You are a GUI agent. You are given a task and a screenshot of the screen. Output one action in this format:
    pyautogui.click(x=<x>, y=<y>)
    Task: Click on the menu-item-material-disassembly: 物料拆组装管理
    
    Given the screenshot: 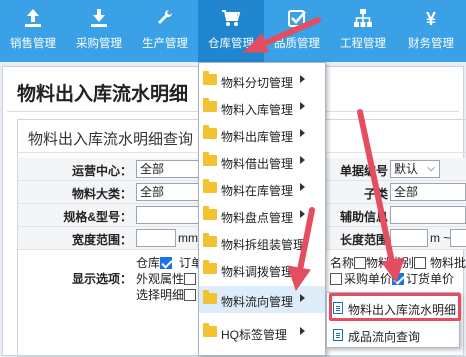 What is the action you would take?
    pyautogui.click(x=262, y=242)
    